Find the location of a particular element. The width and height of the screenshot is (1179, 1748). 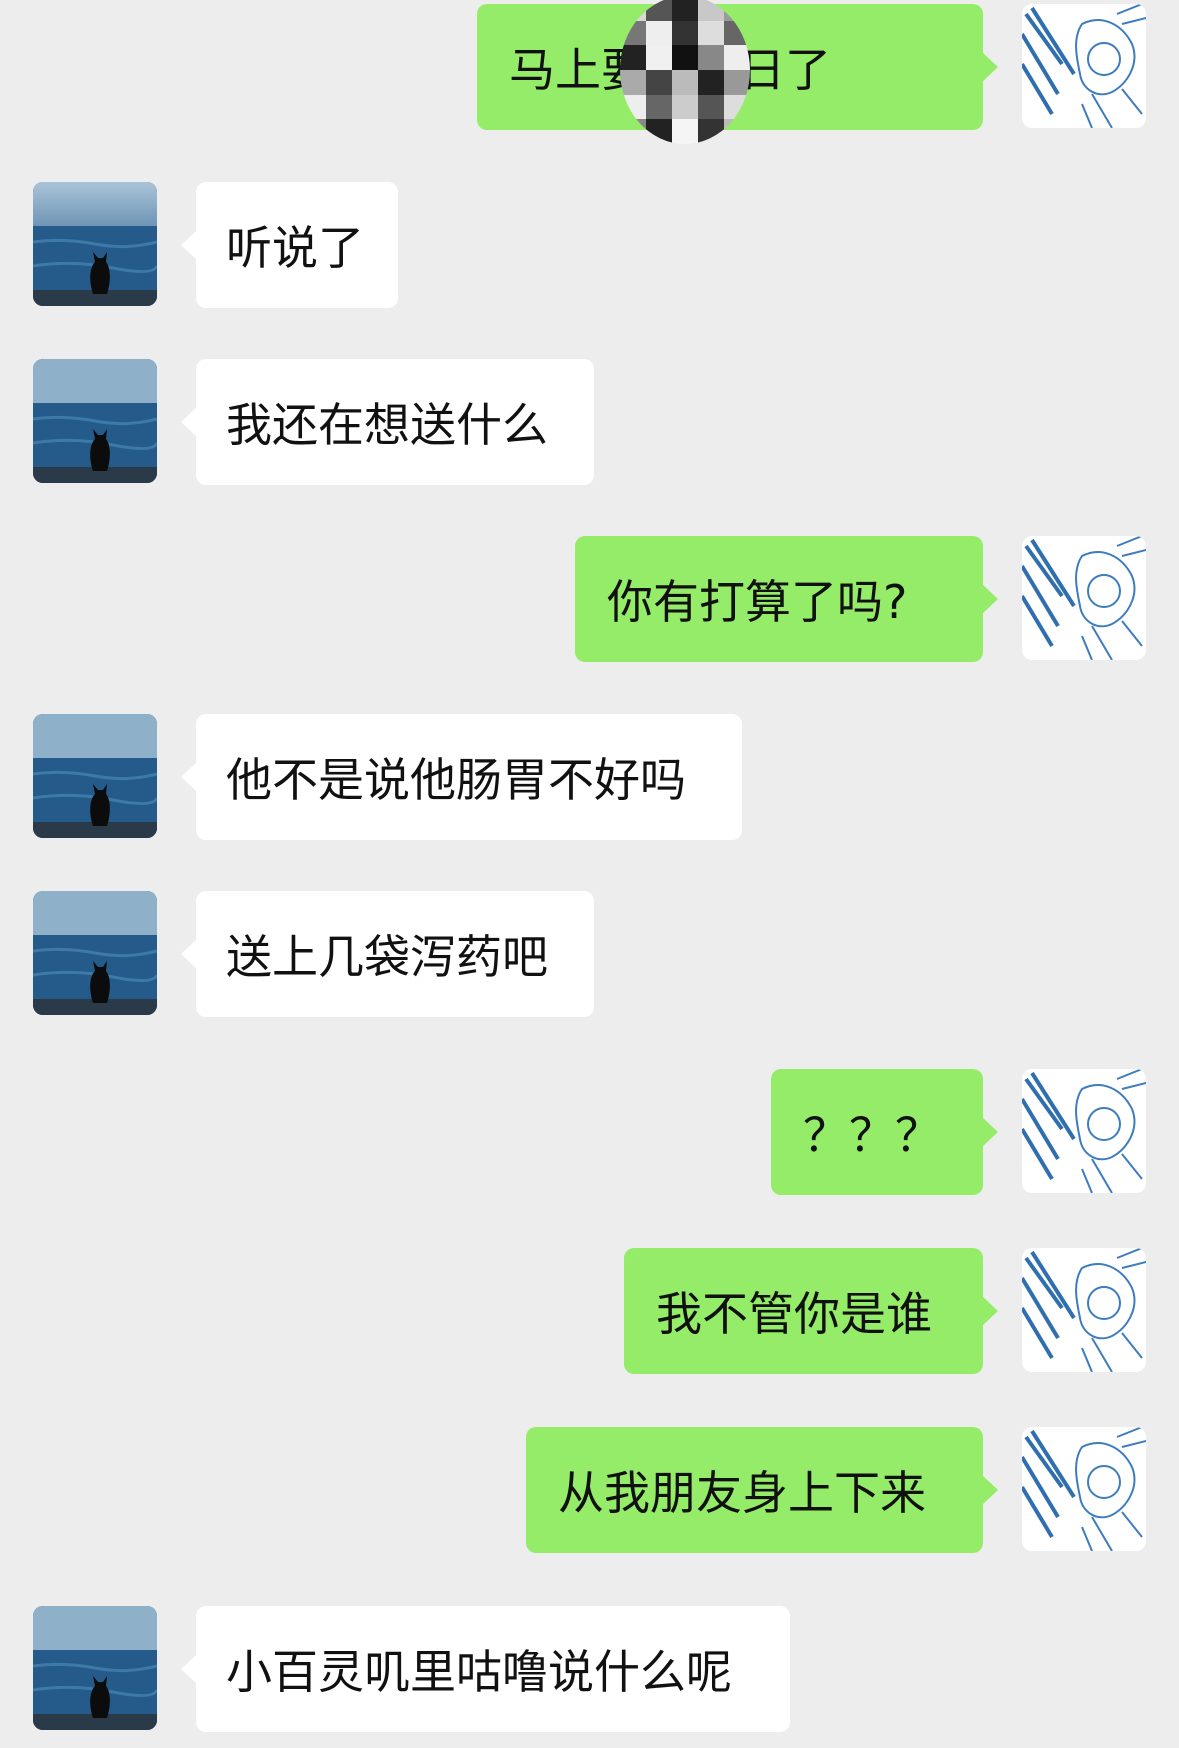

chat-message-outgoing: 我不管你是谁 is located at coordinates (589, 1311).